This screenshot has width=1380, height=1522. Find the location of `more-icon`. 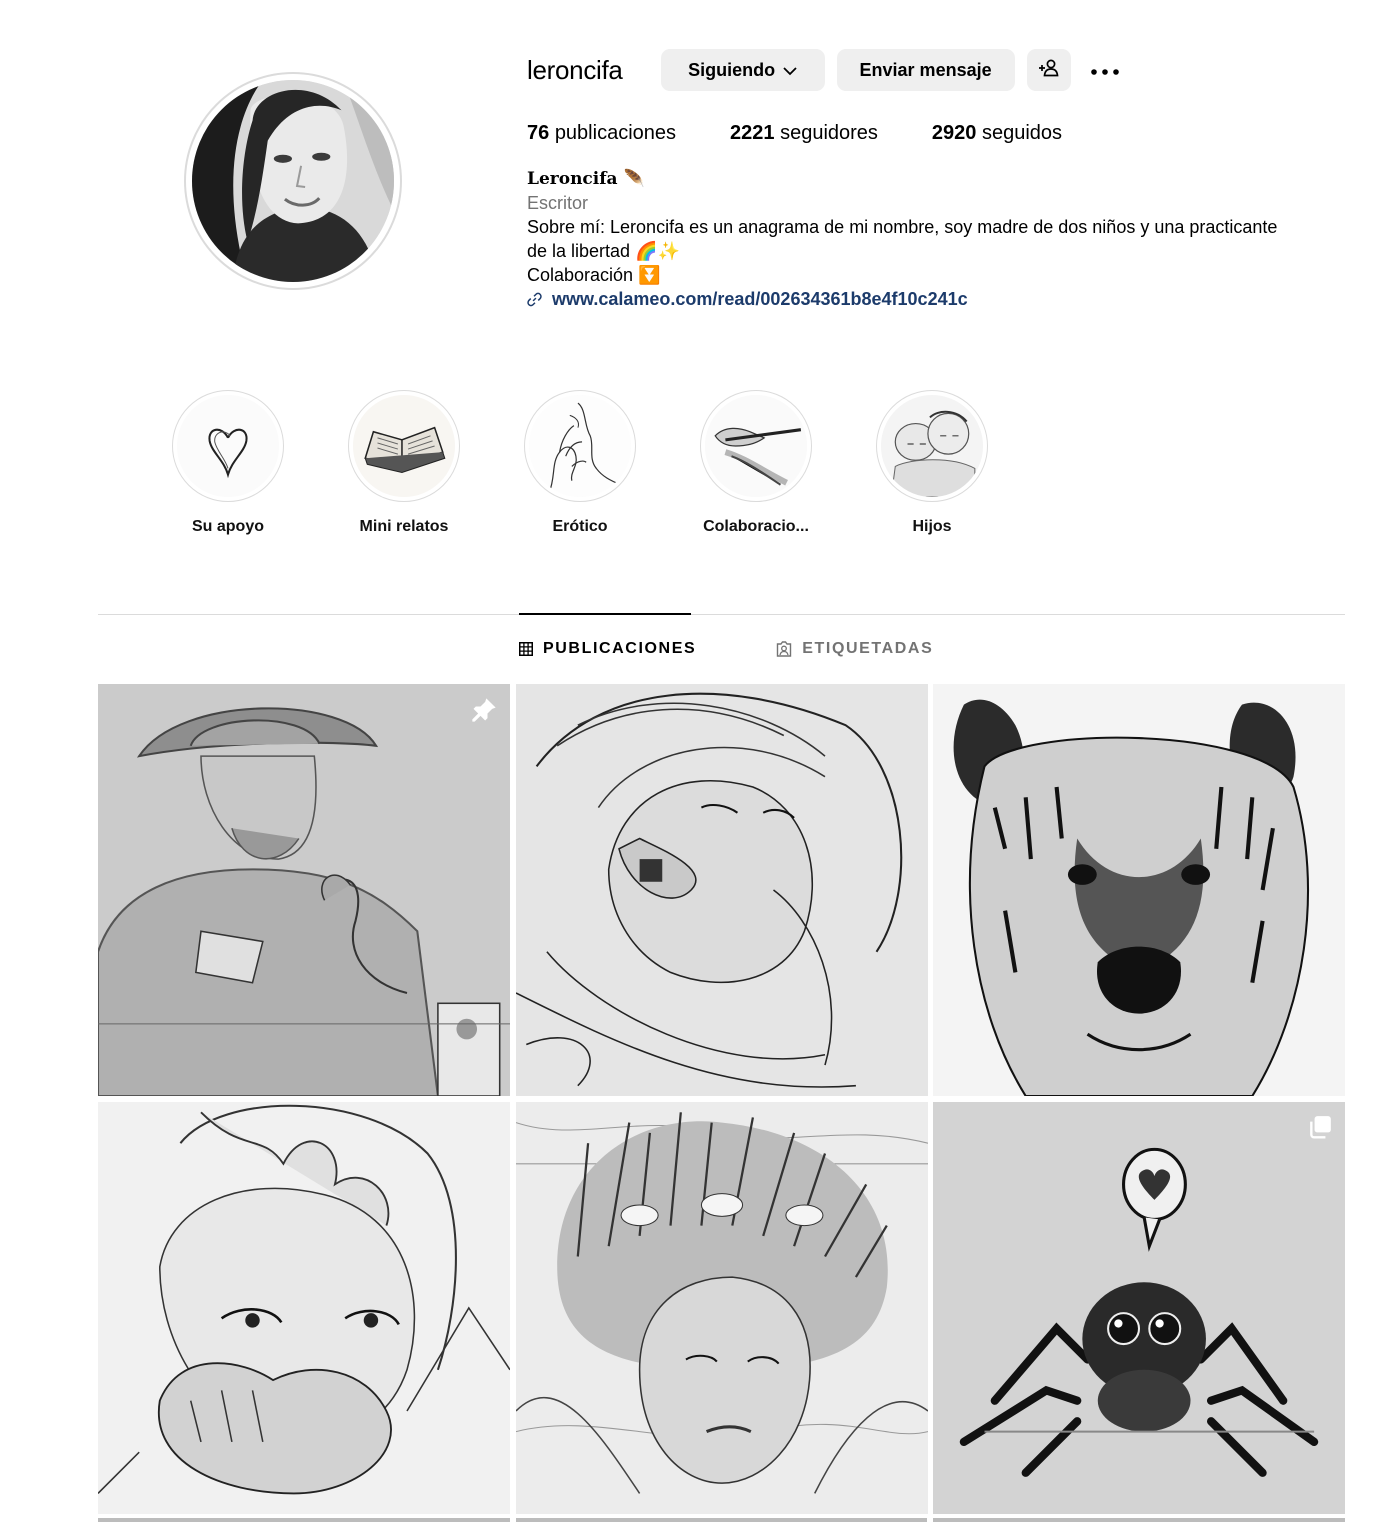

more-icon is located at coordinates (1105, 70).